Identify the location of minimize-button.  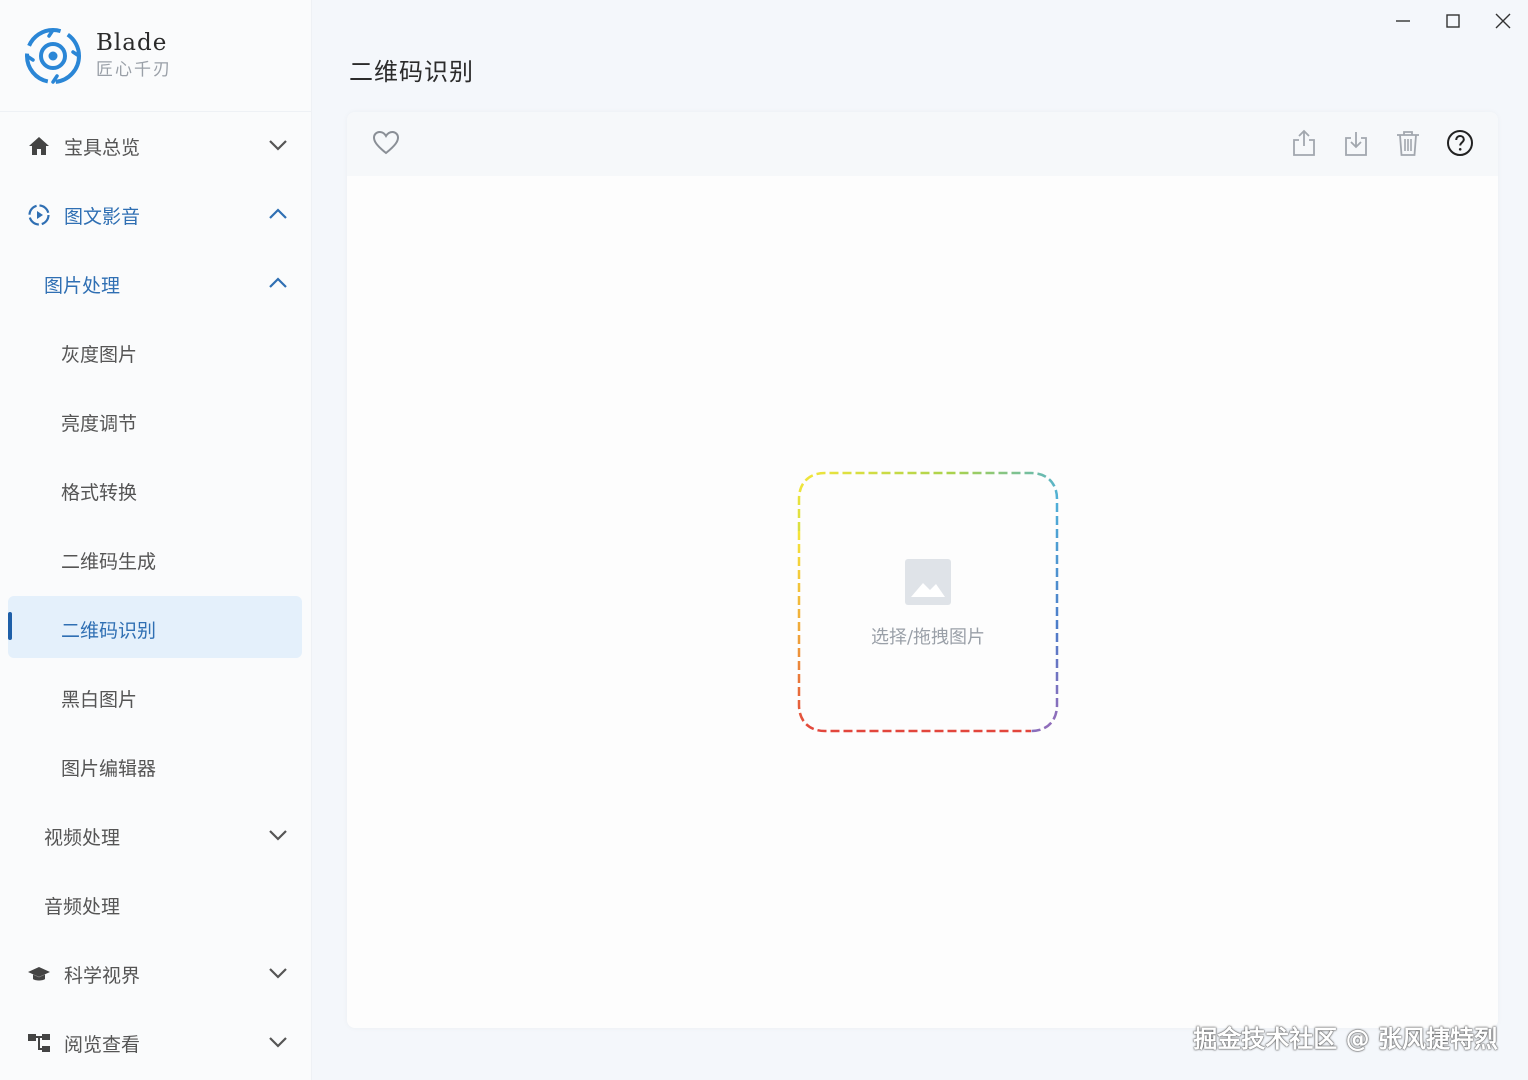
(1403, 21).